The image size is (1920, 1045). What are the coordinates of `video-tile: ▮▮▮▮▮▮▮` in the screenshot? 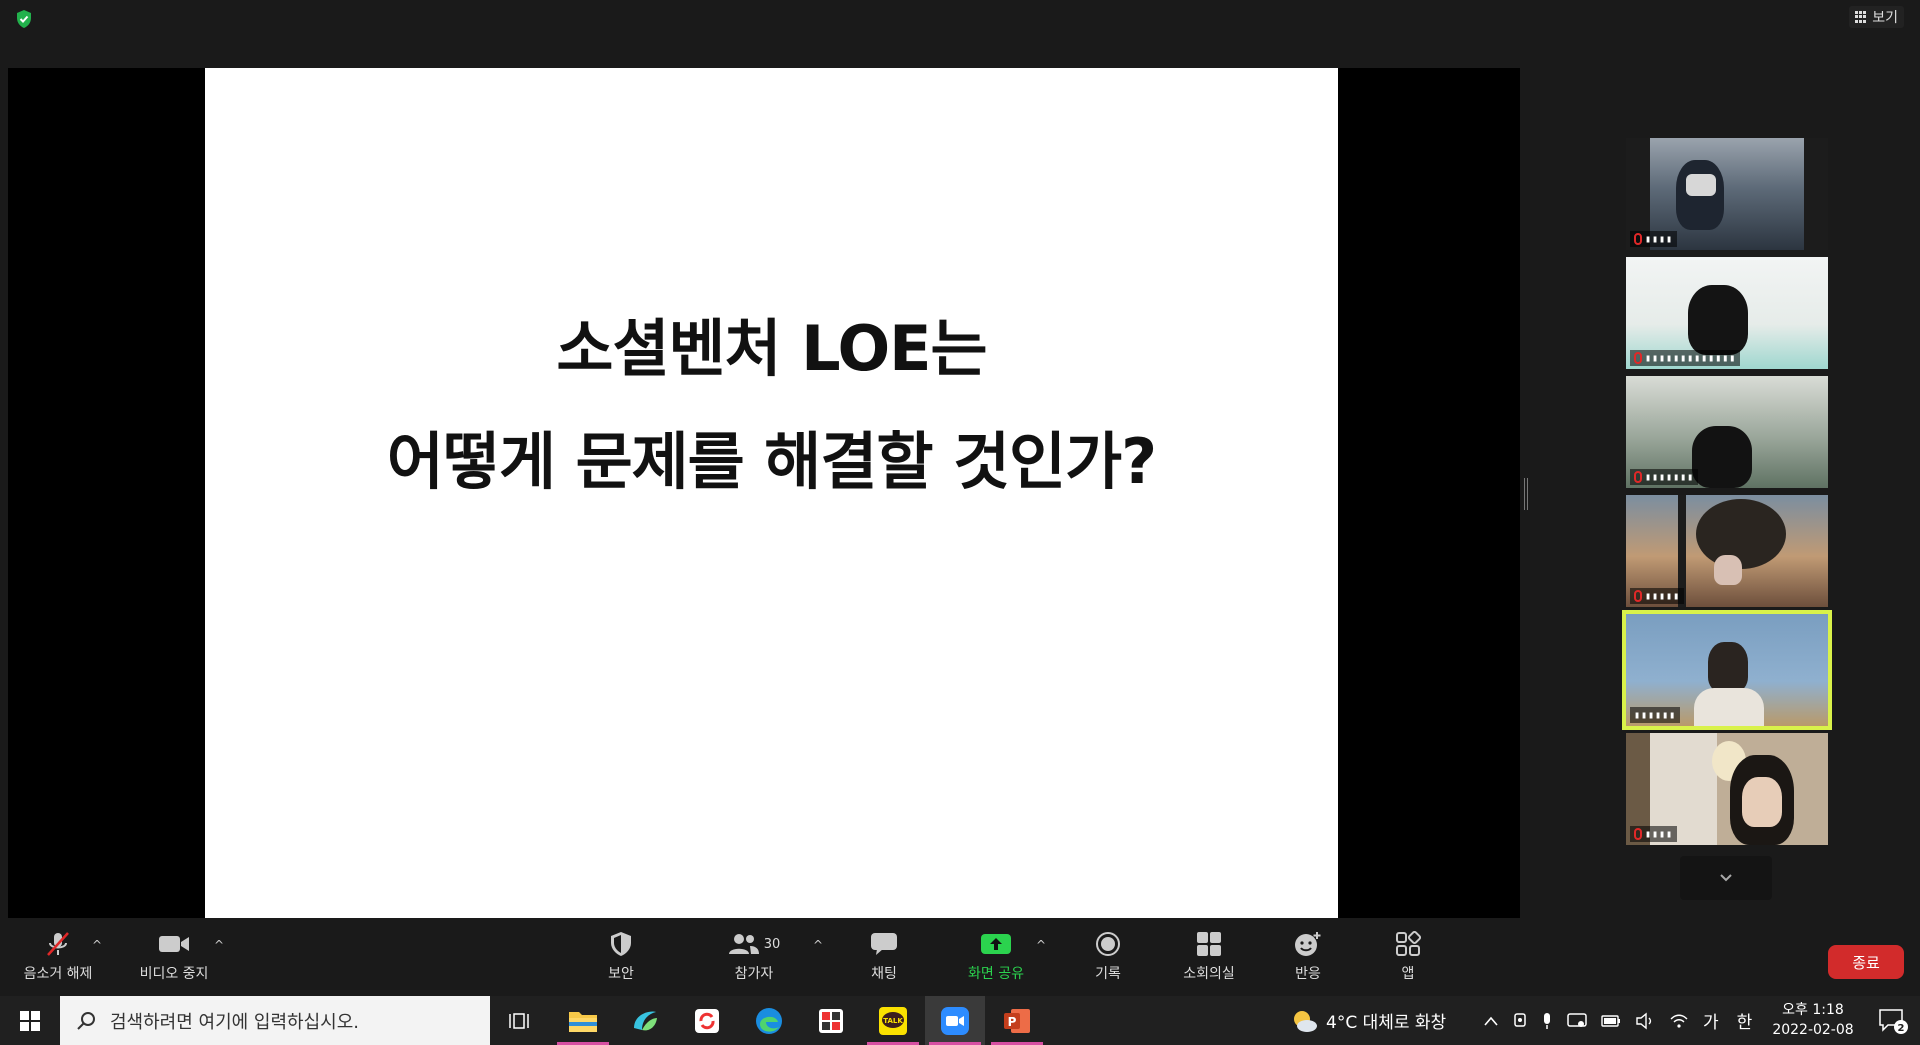 It's located at (1727, 432).